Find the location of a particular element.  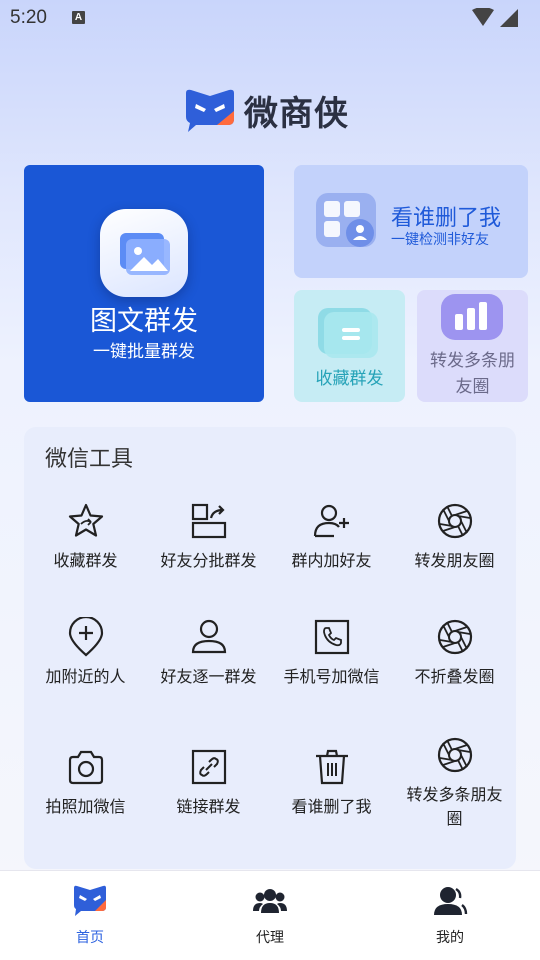

contacts-grid-icon is located at coordinates (346, 220).